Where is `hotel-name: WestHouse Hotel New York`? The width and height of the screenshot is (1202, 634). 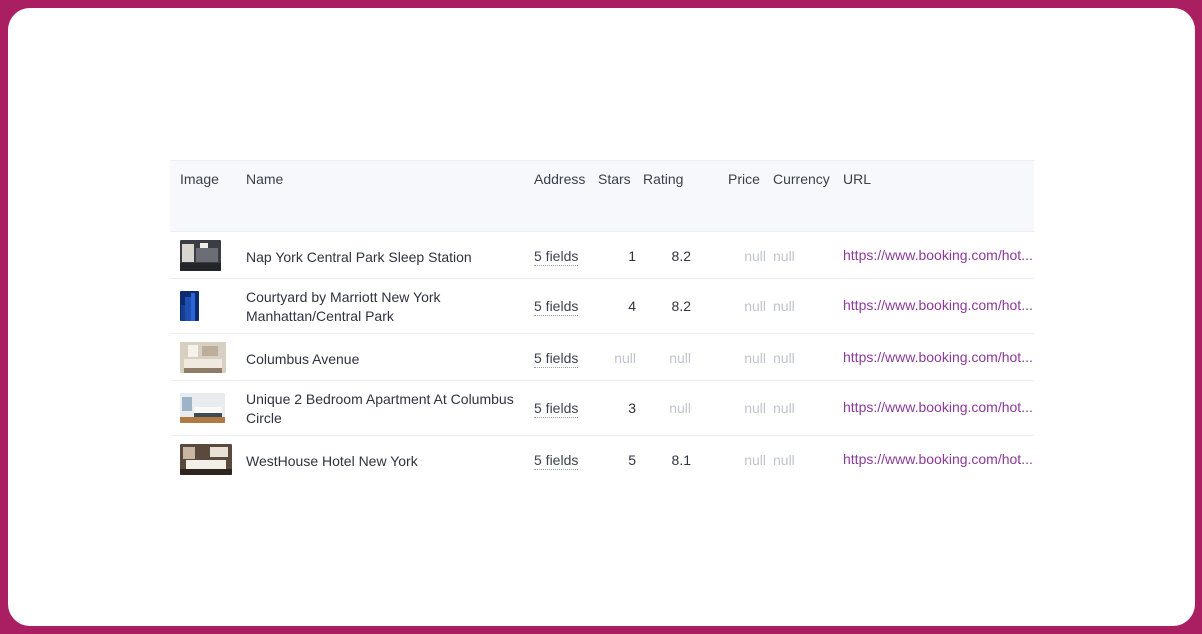
hotel-name: WestHouse Hotel New York is located at coordinates (332, 461).